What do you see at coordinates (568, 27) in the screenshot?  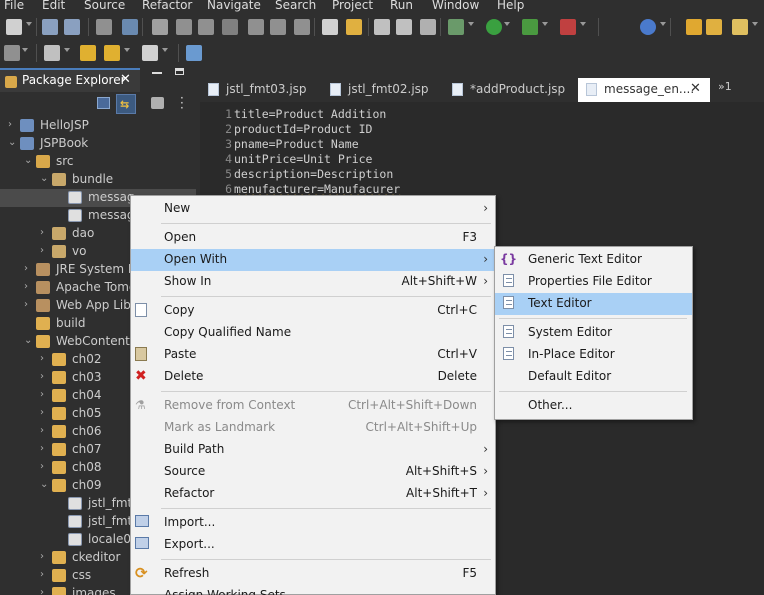 I see `external-tools-icon` at bounding box center [568, 27].